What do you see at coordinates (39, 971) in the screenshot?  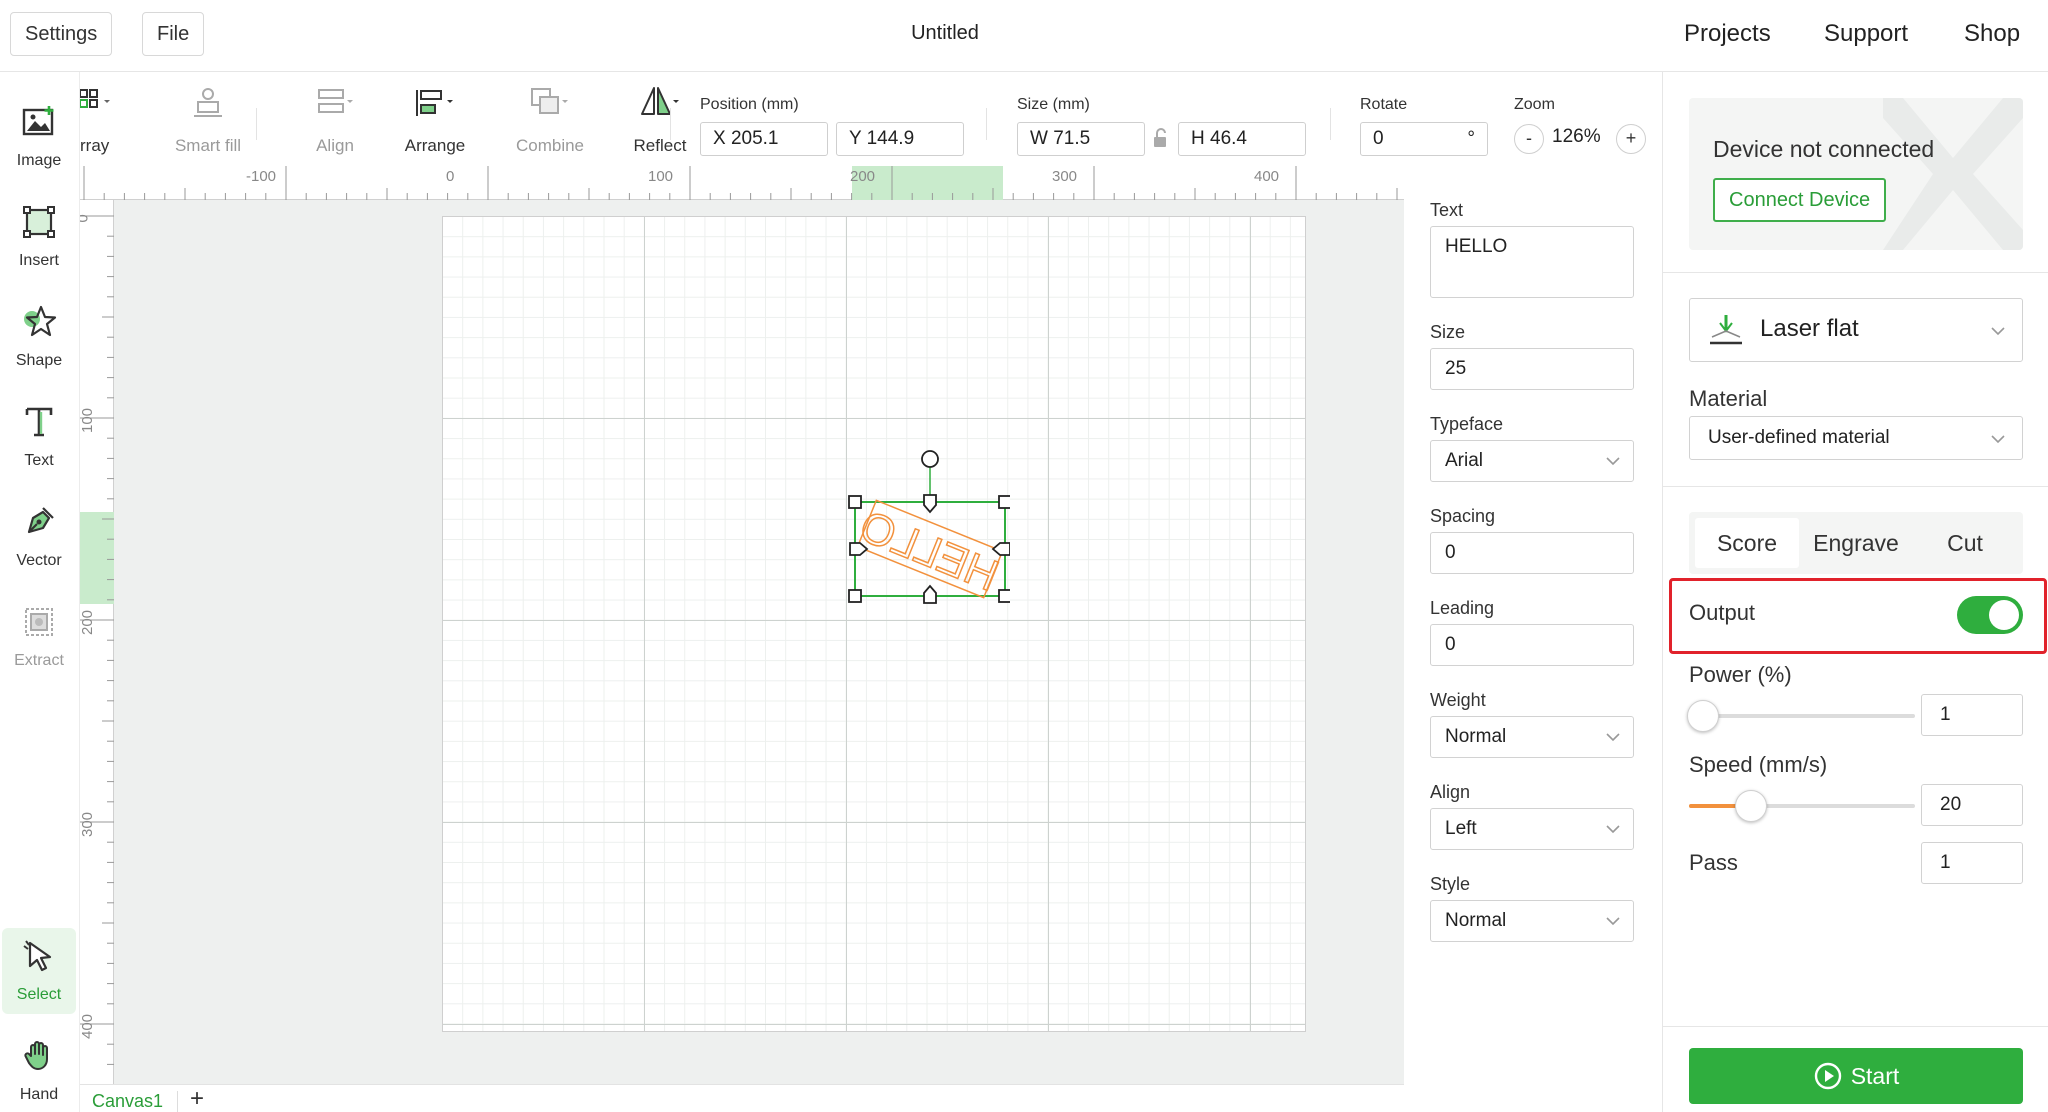 I see `select-tool: Select` at bounding box center [39, 971].